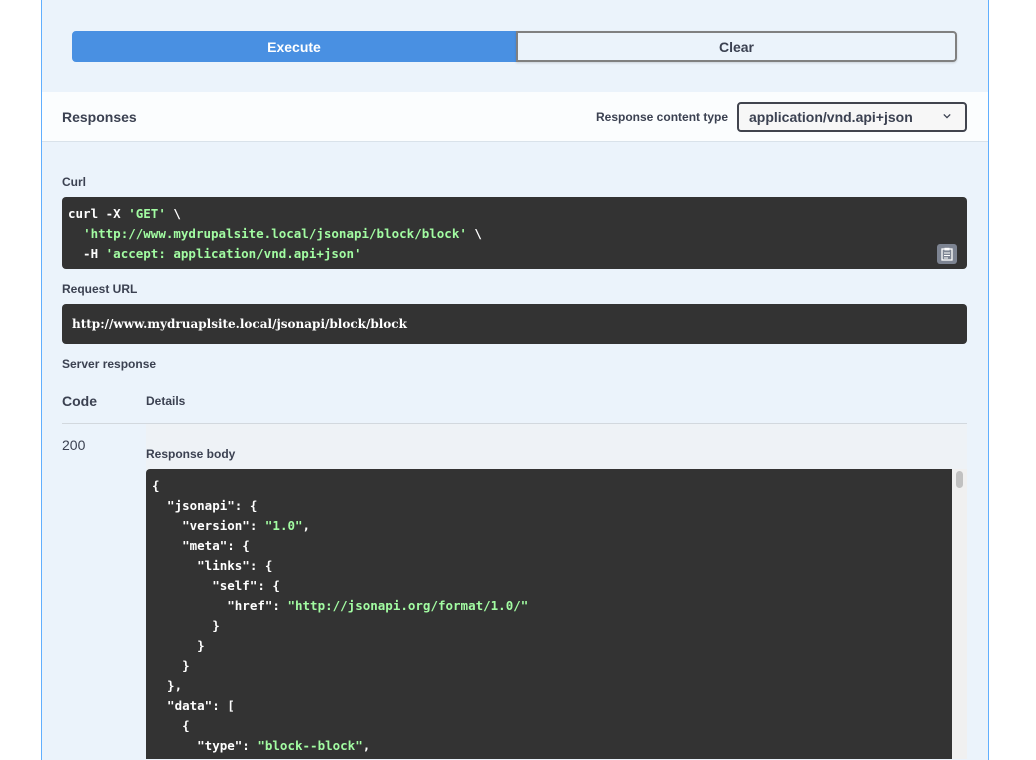 This screenshot has height=760, width=1036. What do you see at coordinates (959, 479) in the screenshot?
I see `scrollbar-thumb` at bounding box center [959, 479].